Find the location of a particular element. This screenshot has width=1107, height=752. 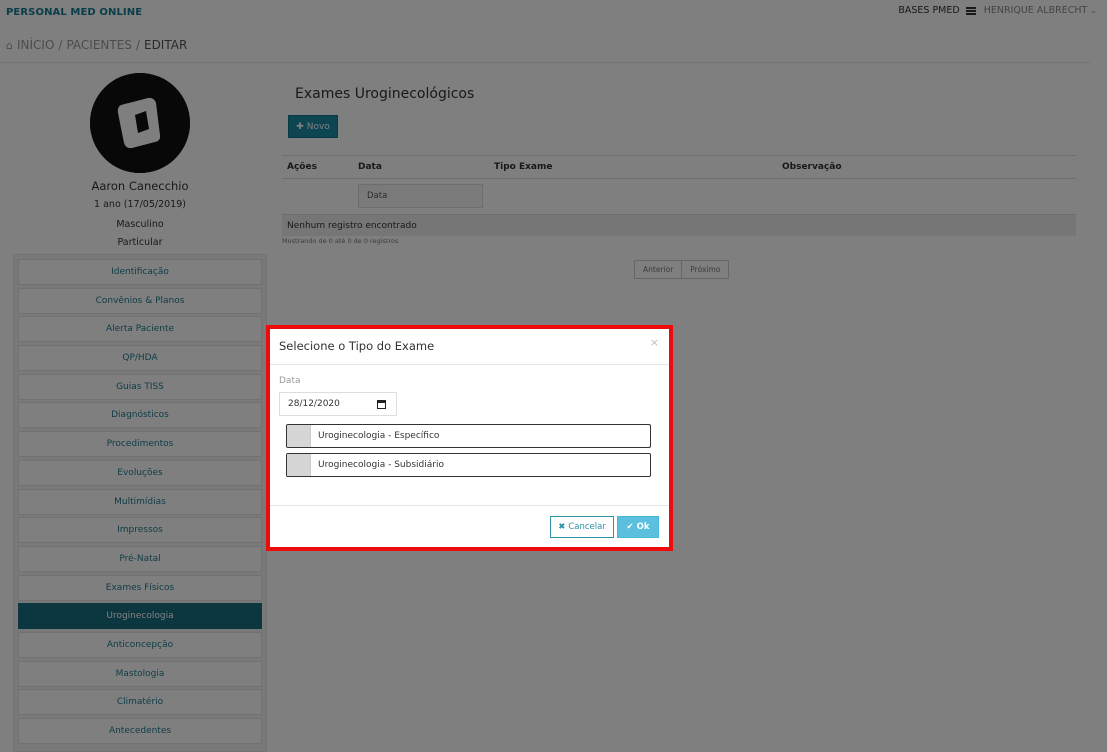

close-icon: × is located at coordinates (654, 342).